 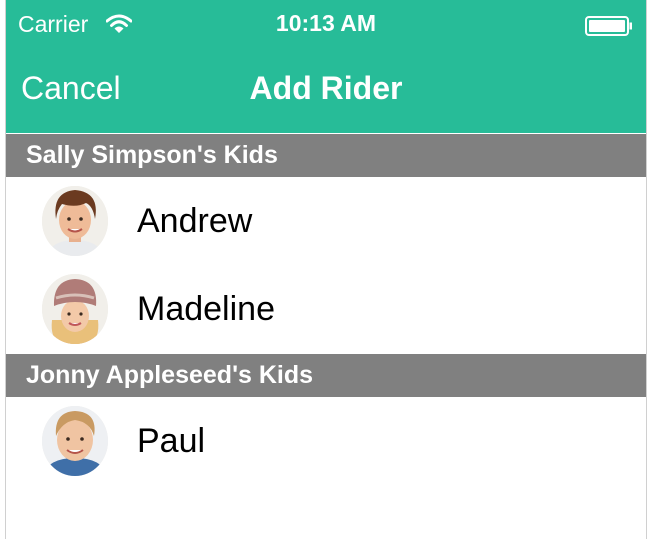 I want to click on battery-icon, so click(x=608, y=26).